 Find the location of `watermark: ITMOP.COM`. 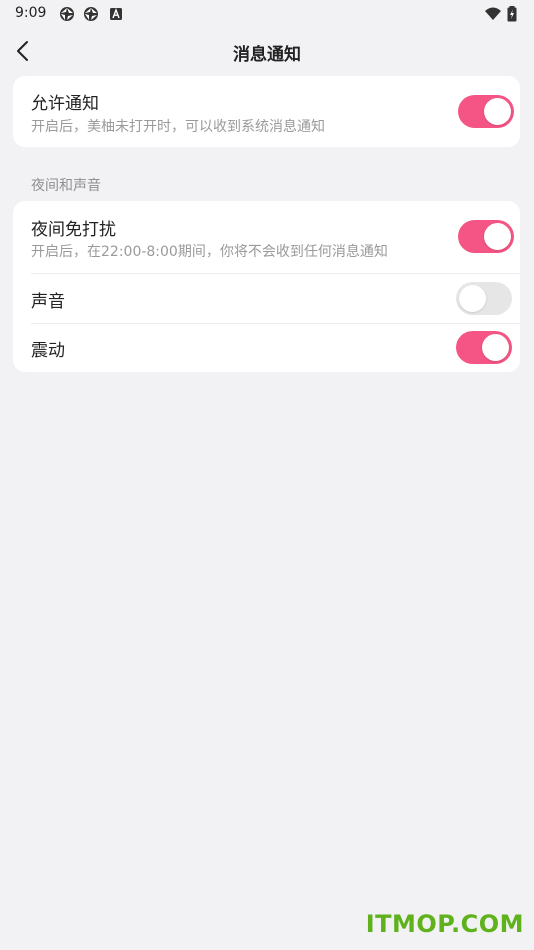

watermark: ITMOP.COM is located at coordinates (444, 924).